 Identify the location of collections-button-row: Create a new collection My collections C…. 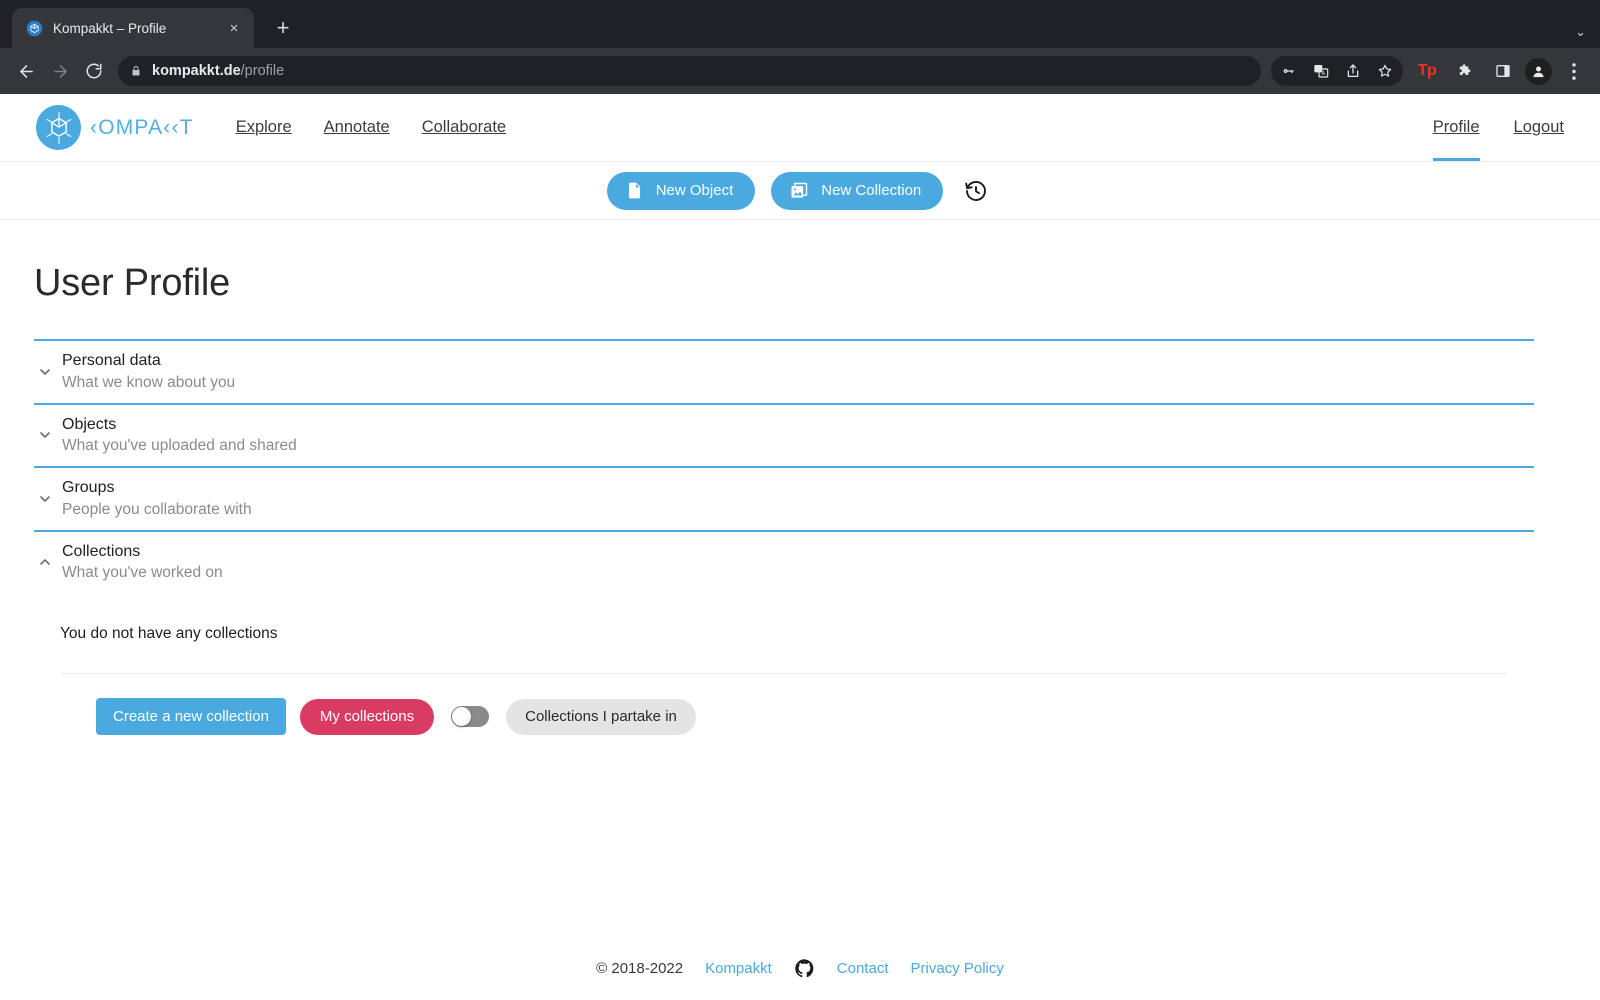
(797, 705).